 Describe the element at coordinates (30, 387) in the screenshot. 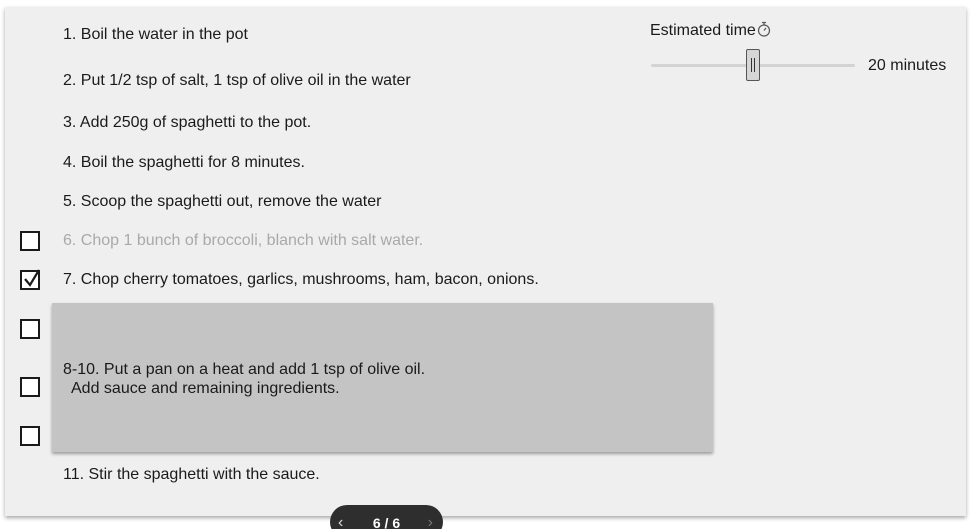

I see `step-9-checkbox` at that location.